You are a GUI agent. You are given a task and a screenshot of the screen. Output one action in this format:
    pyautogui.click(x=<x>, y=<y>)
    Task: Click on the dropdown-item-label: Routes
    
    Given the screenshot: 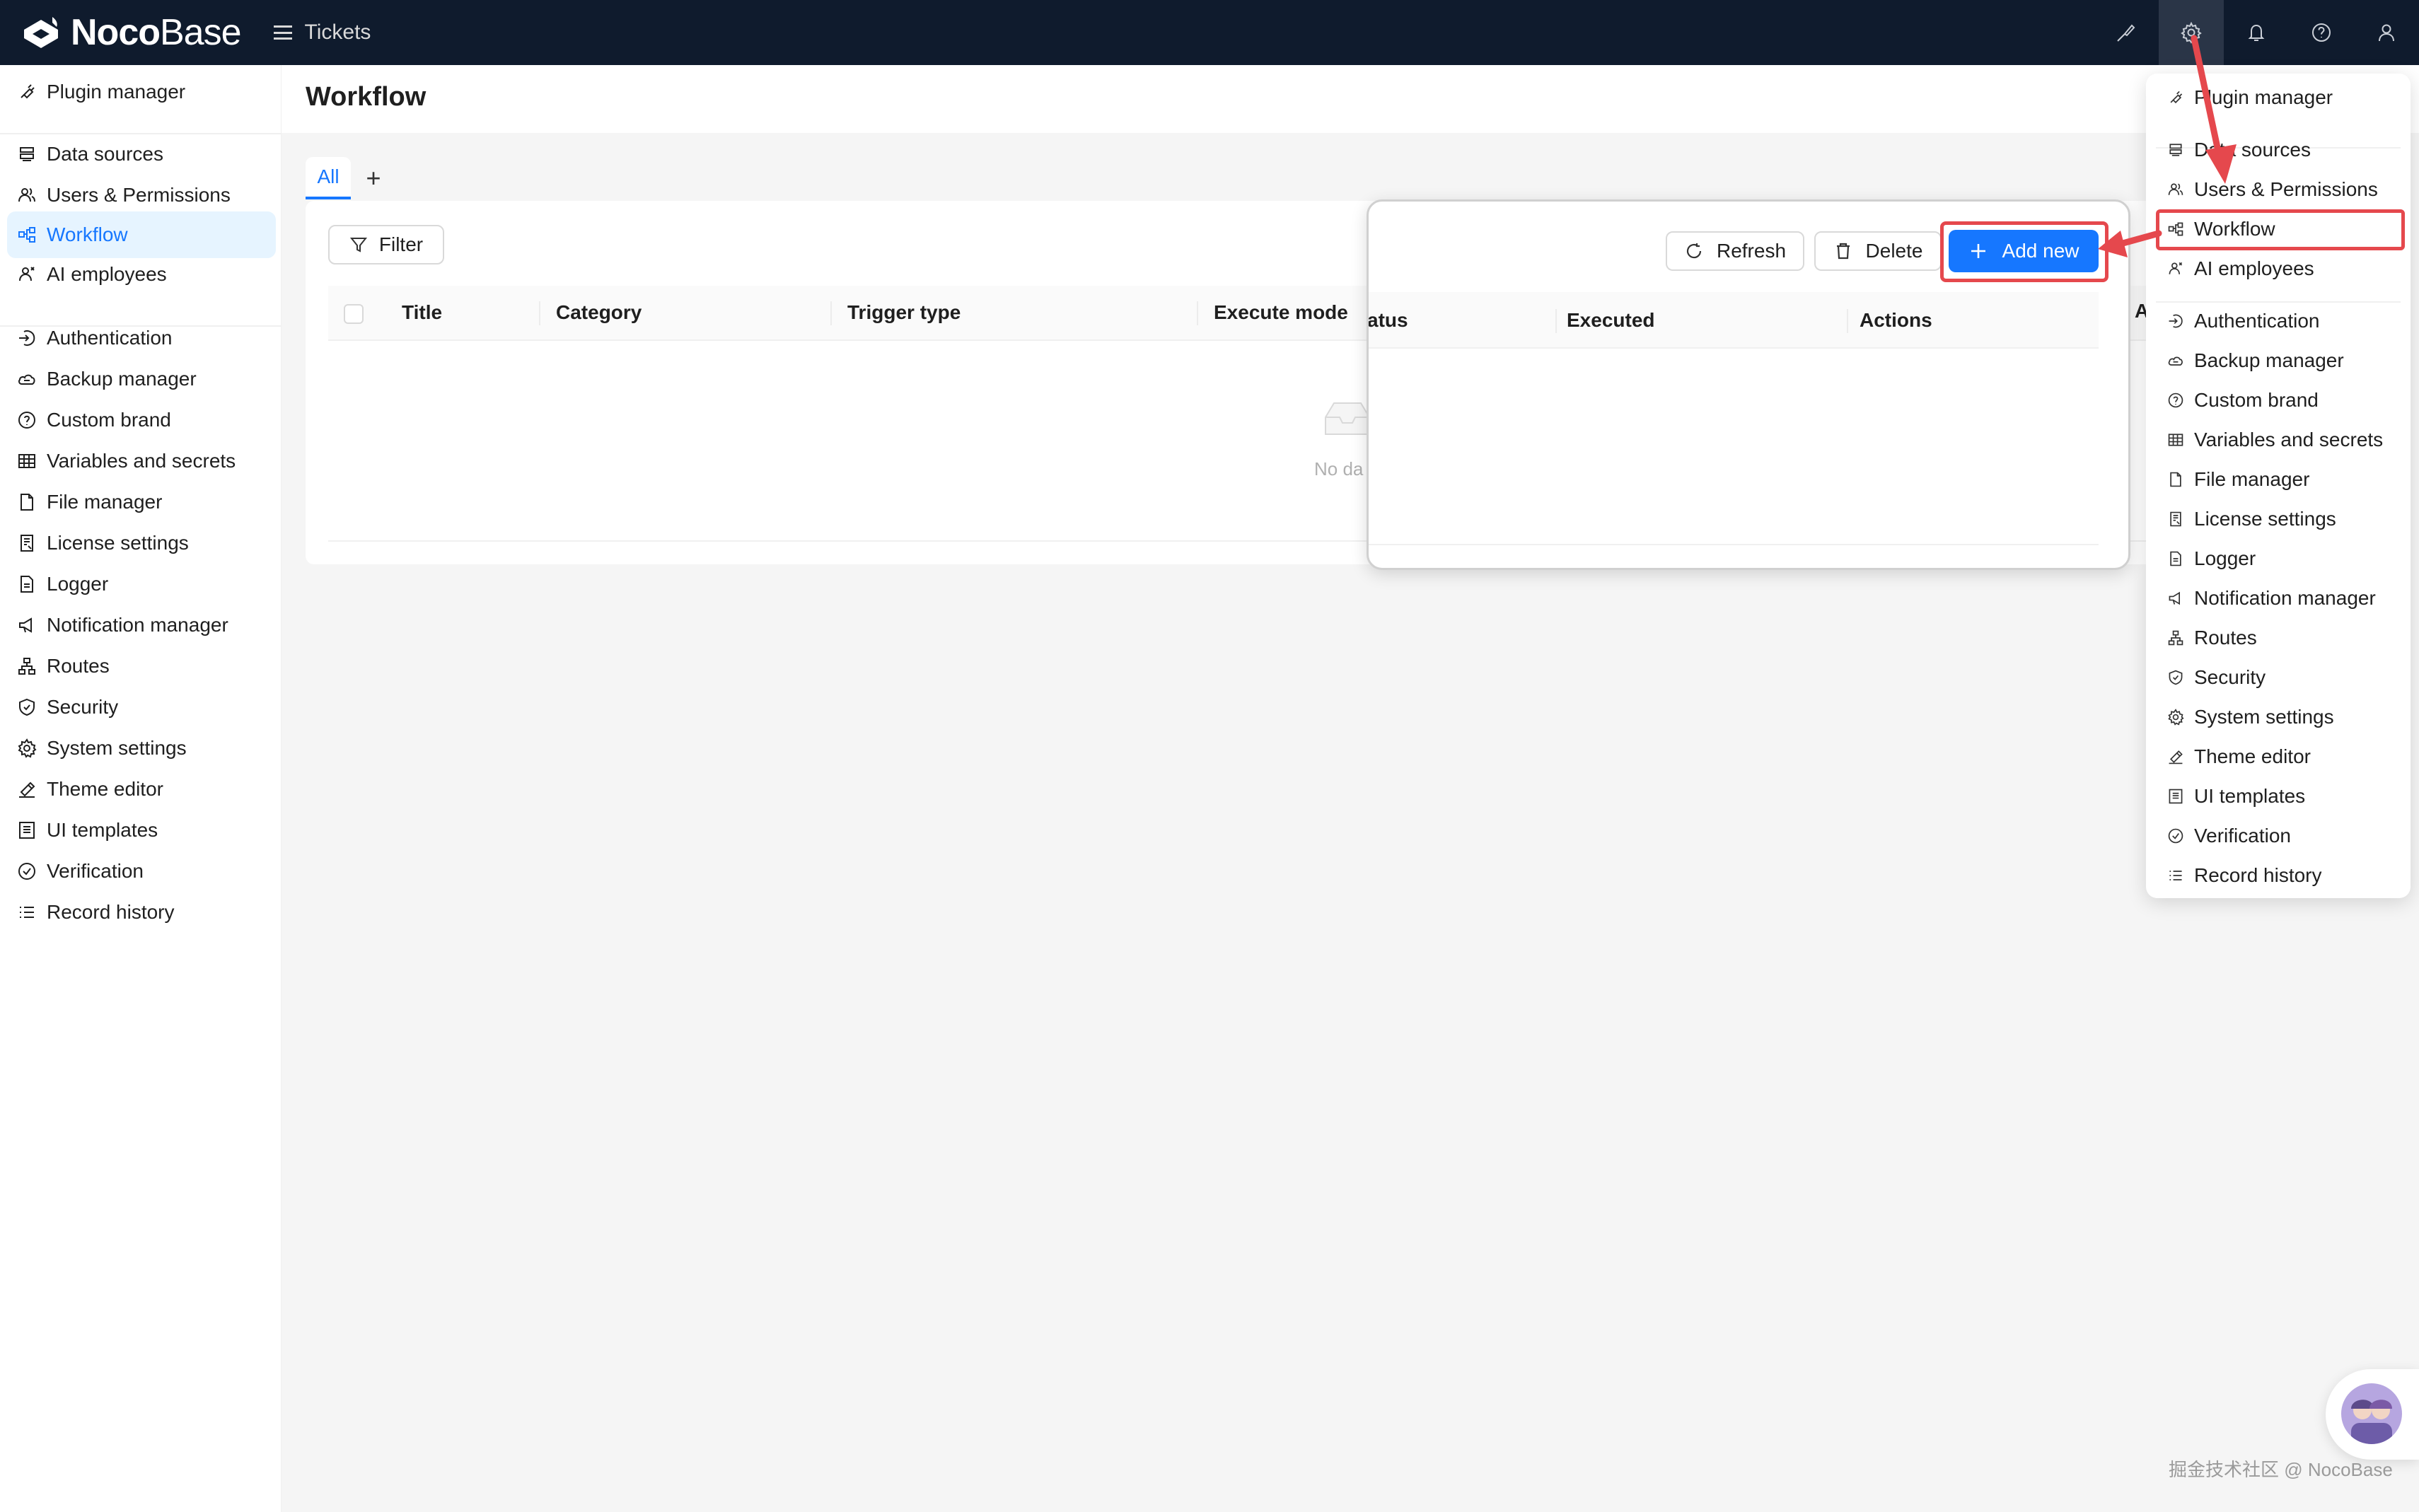 What is the action you would take?
    pyautogui.click(x=2225, y=638)
    